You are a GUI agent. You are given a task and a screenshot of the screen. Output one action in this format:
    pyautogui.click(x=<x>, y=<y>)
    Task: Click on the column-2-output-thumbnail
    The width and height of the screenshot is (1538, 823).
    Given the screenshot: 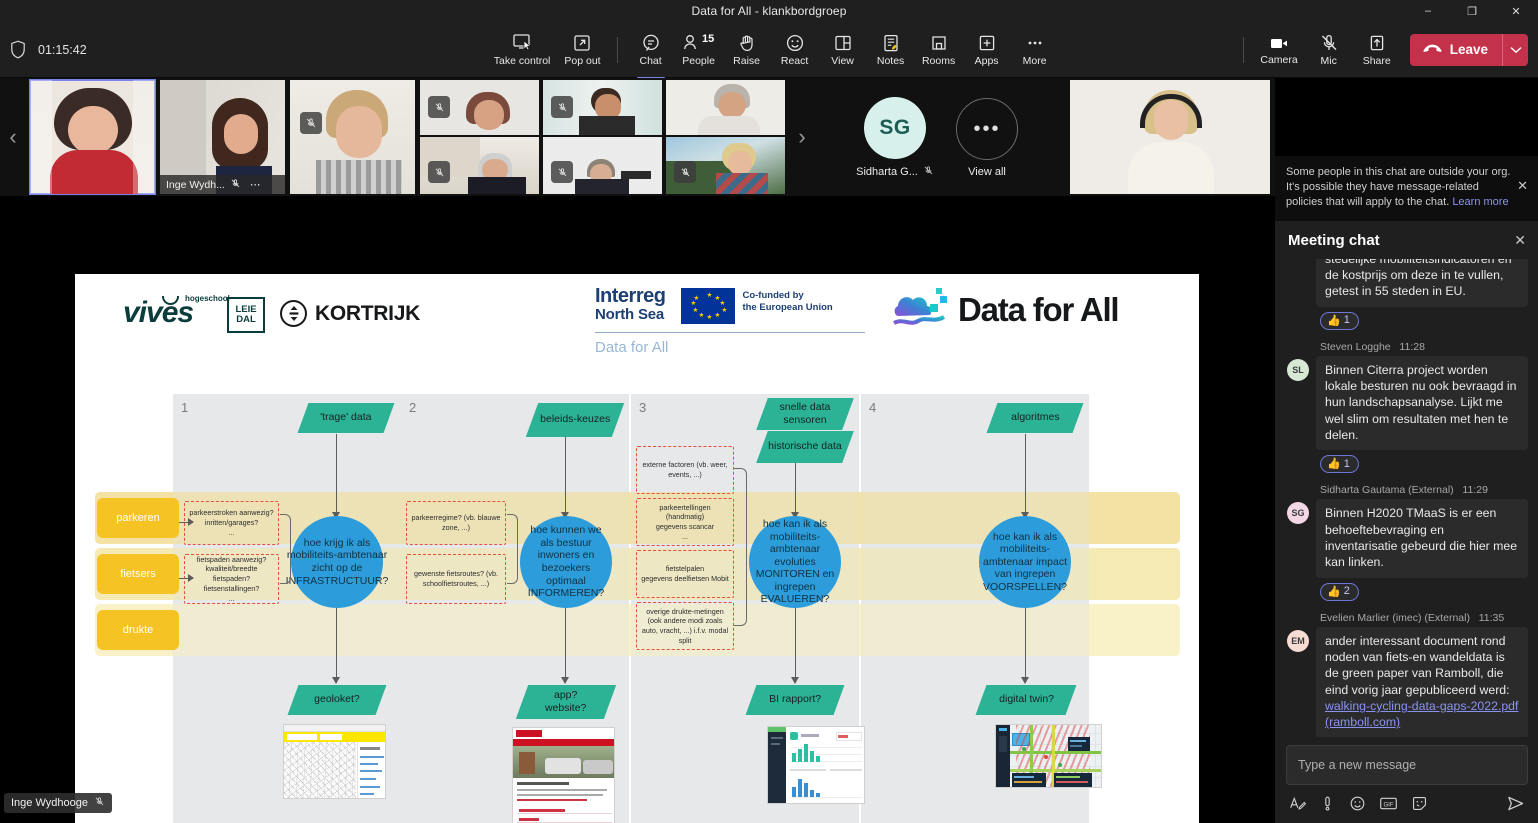 What is the action you would take?
    pyautogui.click(x=563, y=775)
    